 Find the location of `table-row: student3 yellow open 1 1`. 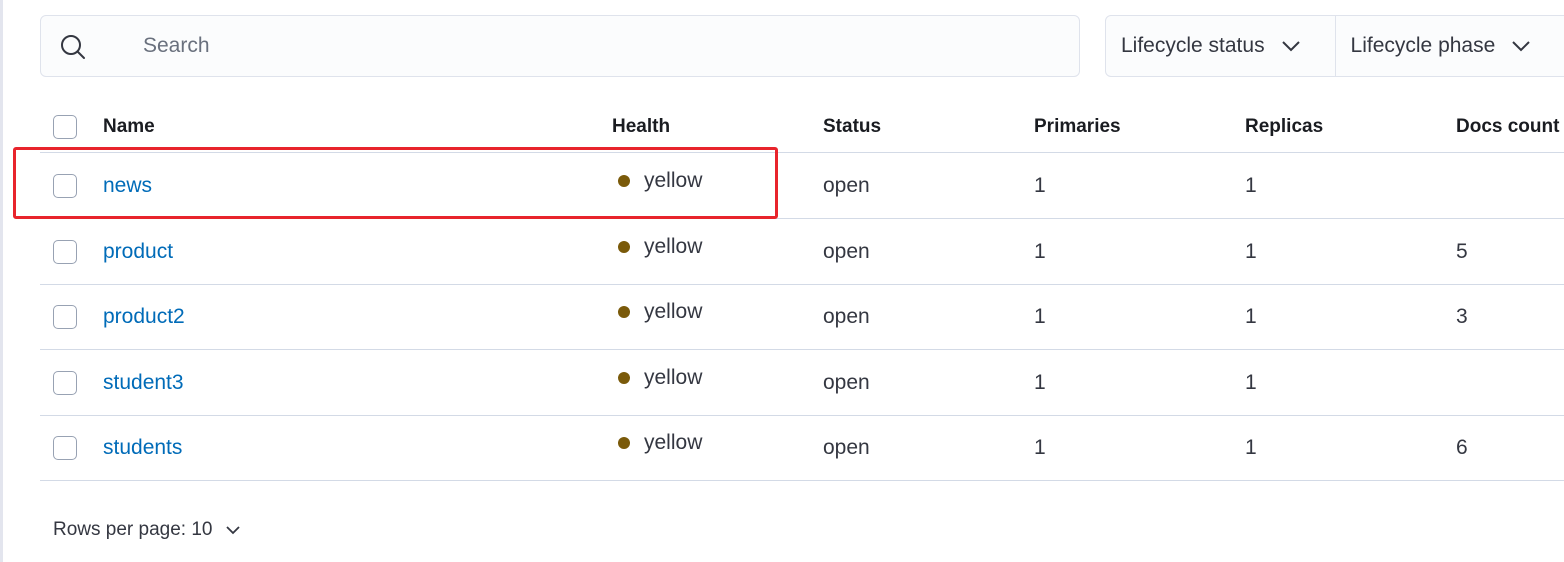

table-row: student3 yellow open 1 1 is located at coordinates (802, 383).